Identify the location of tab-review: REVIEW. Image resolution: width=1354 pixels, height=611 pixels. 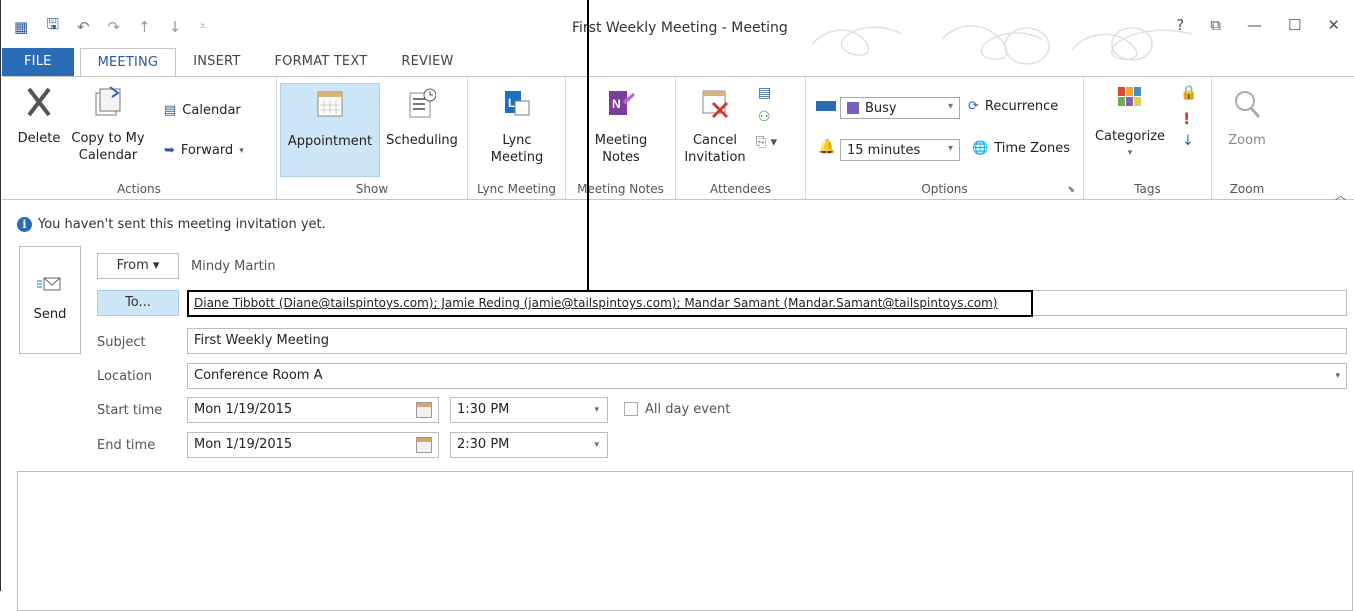
(427, 62).